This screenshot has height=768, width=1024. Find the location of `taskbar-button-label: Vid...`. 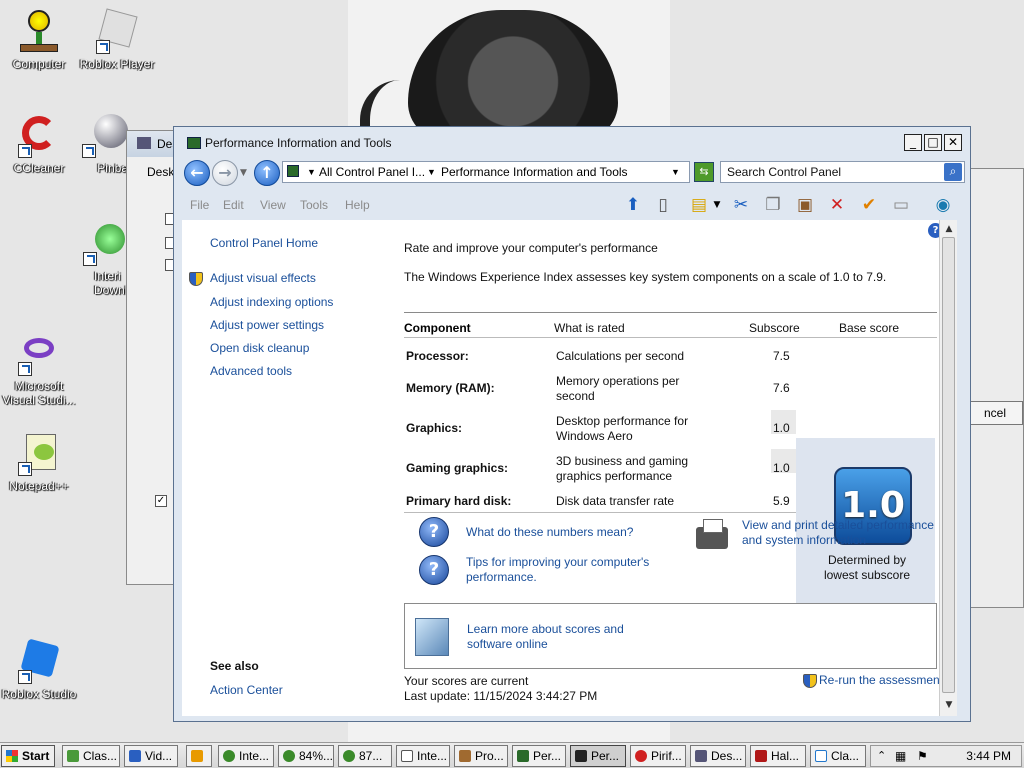

taskbar-button-label: Vid... is located at coordinates (159, 756).